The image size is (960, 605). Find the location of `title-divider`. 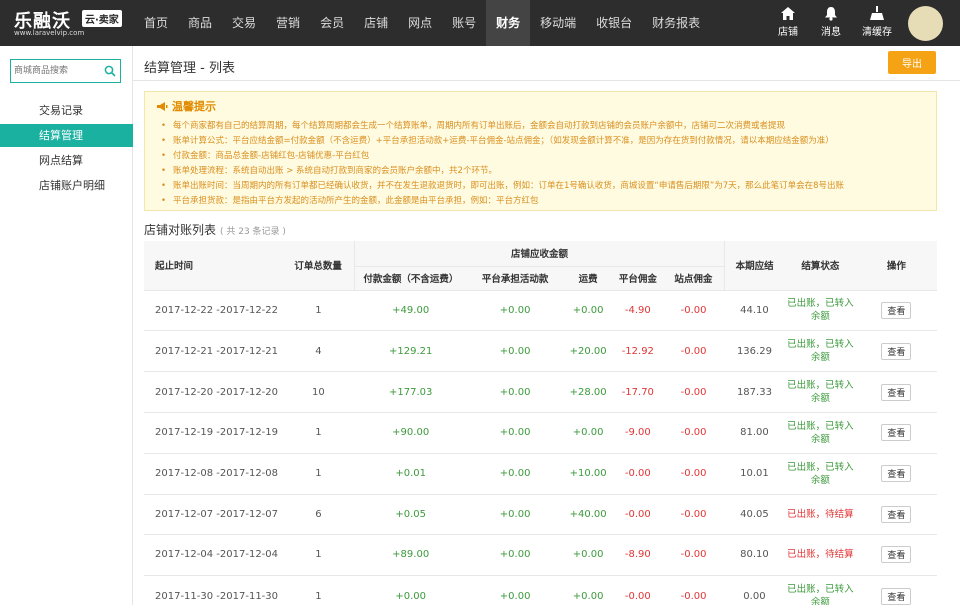

title-divider is located at coordinates (546, 80).